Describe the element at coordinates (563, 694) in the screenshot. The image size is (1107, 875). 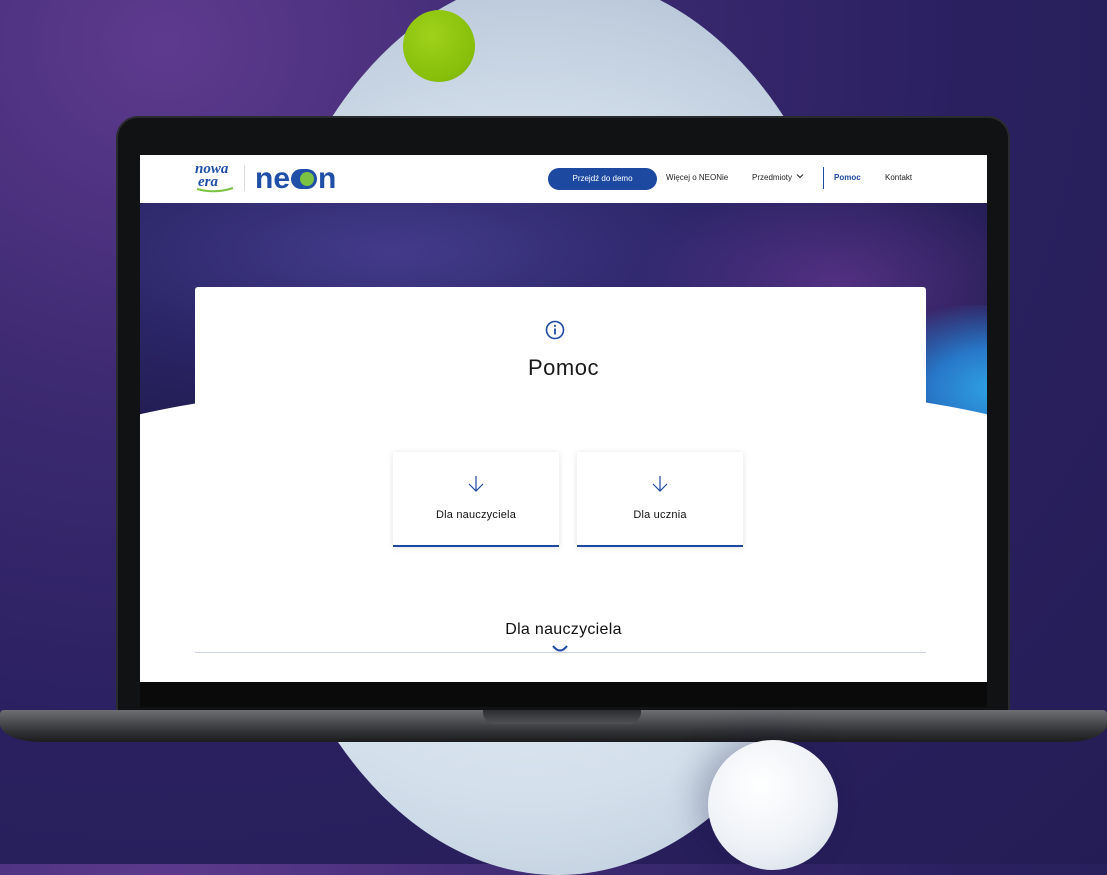
I see `laptop-bezel` at that location.